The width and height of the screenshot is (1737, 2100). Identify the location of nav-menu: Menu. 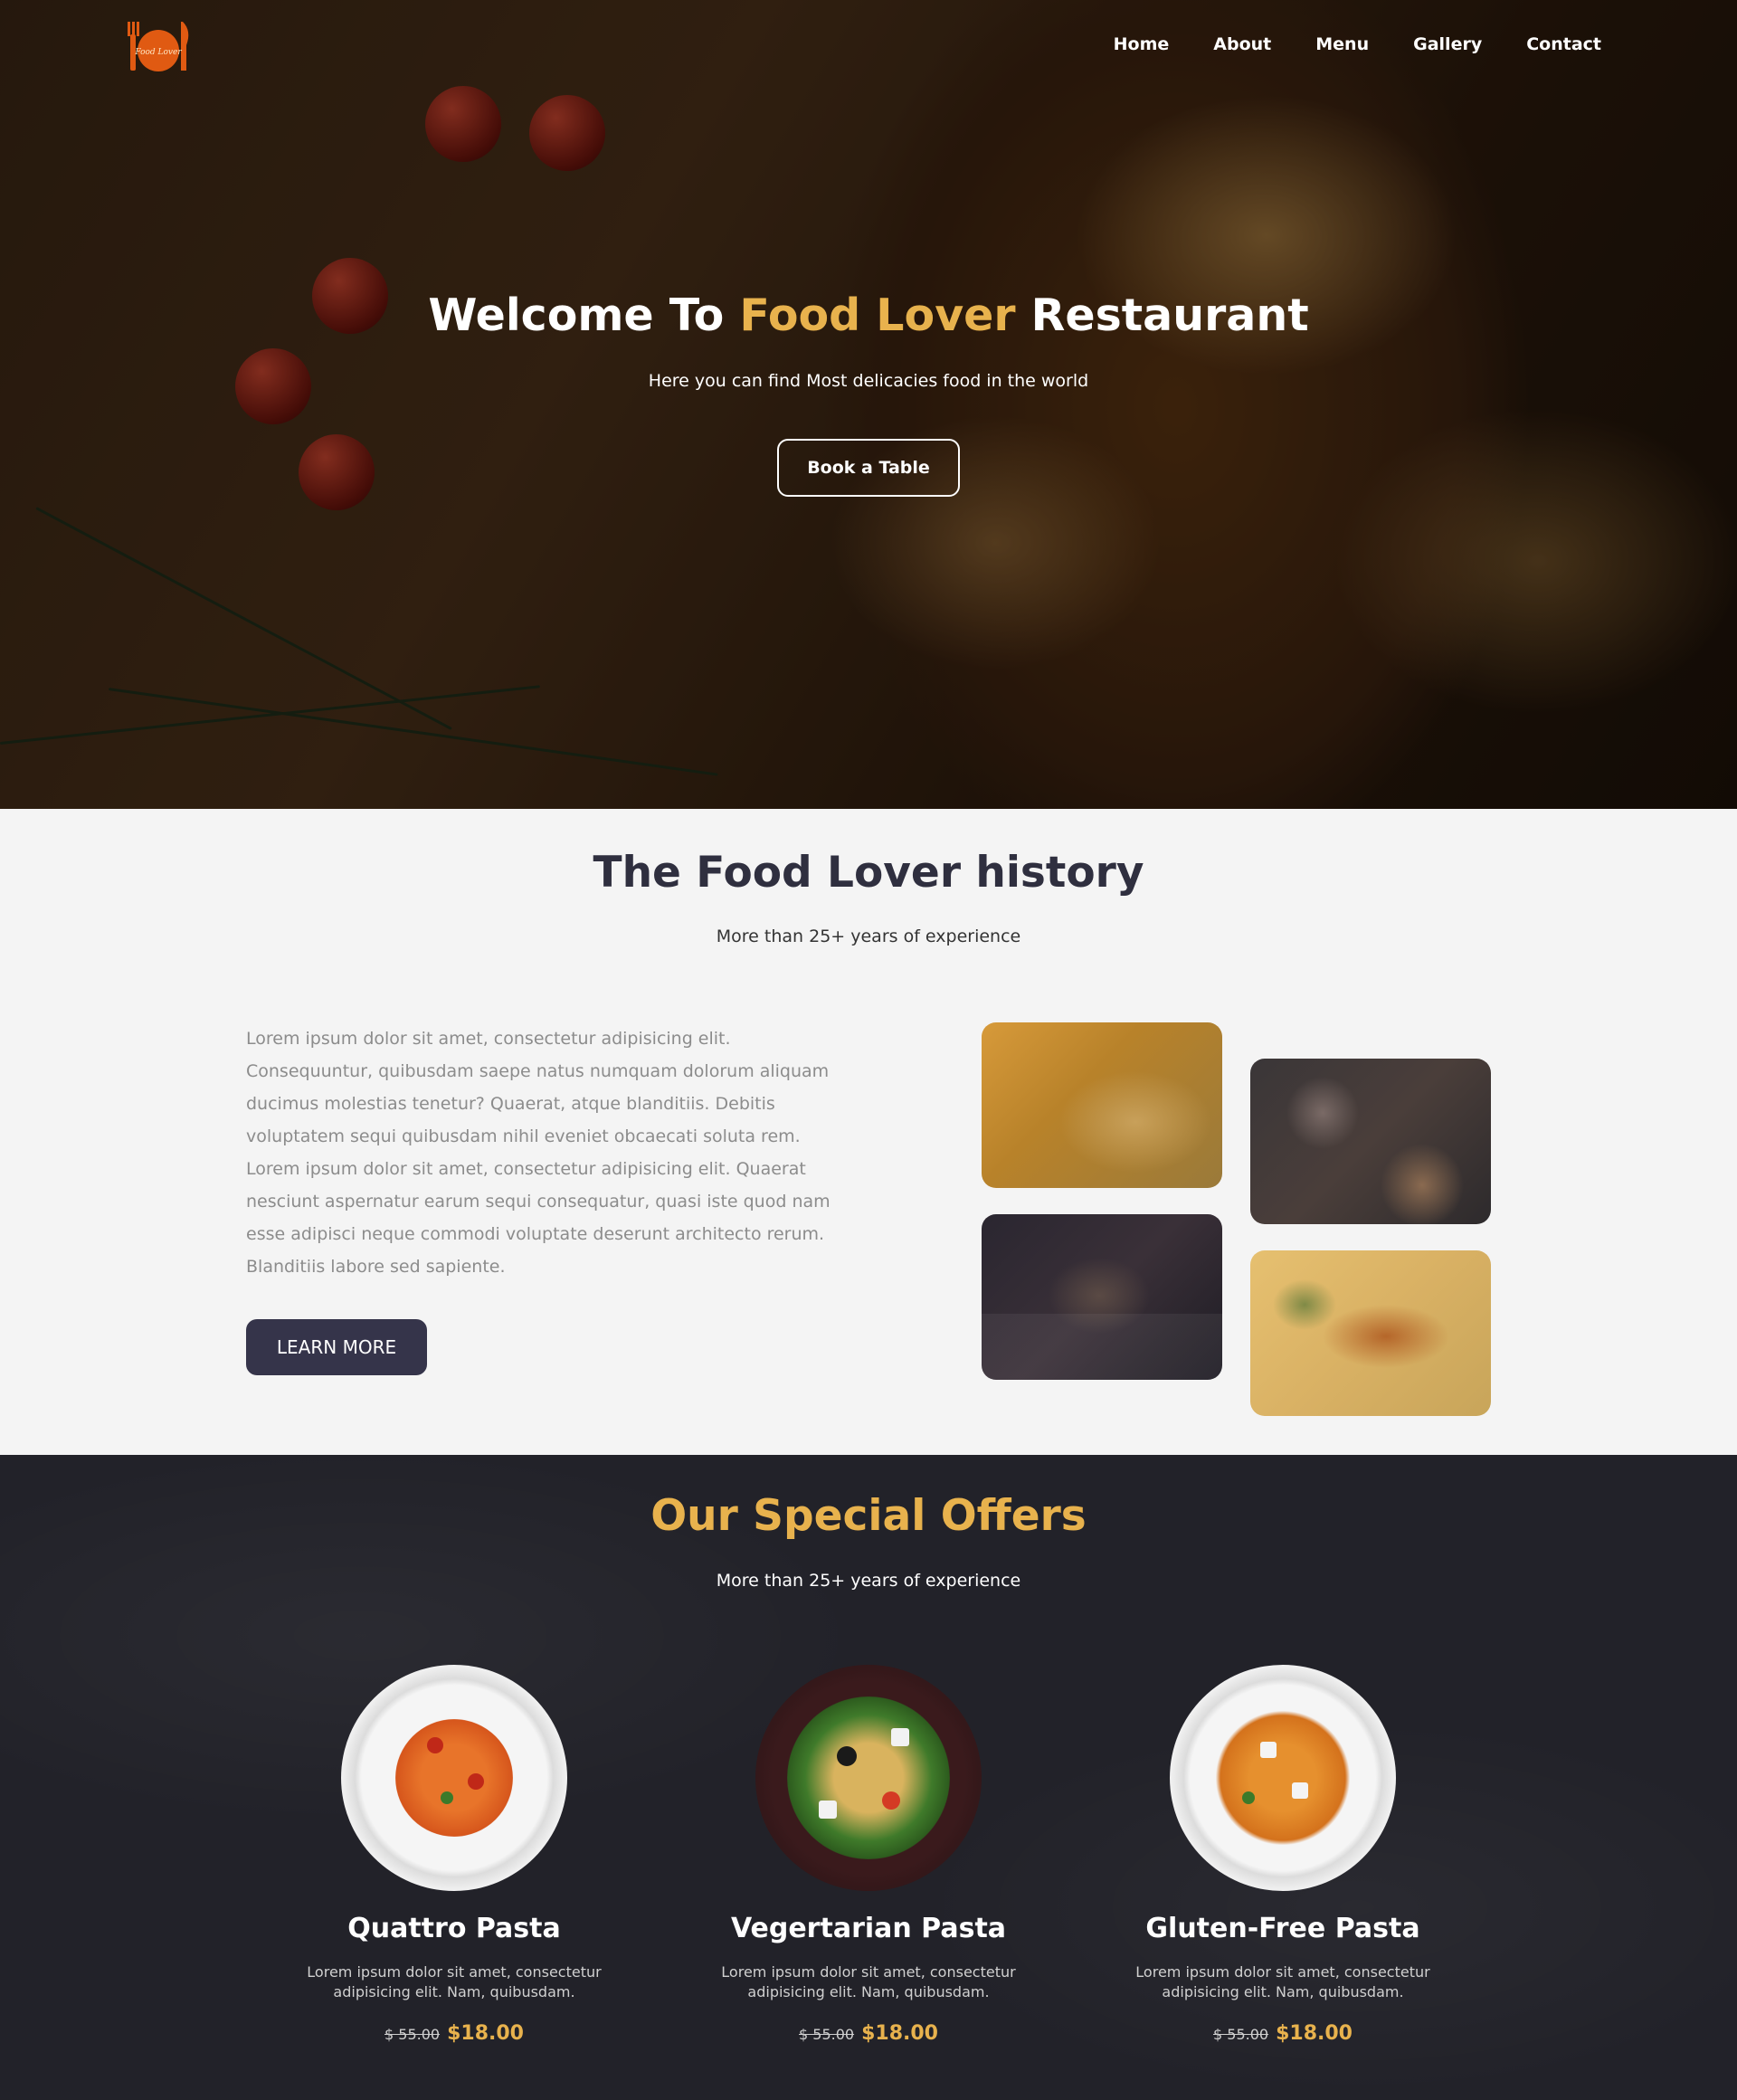
(1342, 44).